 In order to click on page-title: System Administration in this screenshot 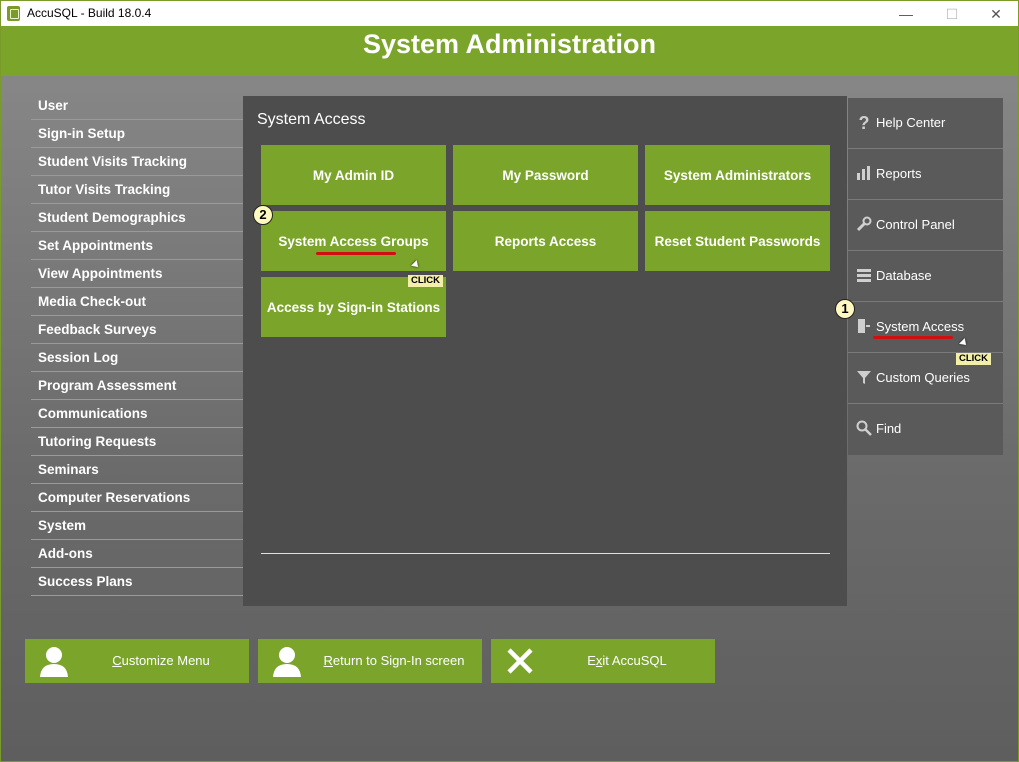, I will do `click(509, 44)`.